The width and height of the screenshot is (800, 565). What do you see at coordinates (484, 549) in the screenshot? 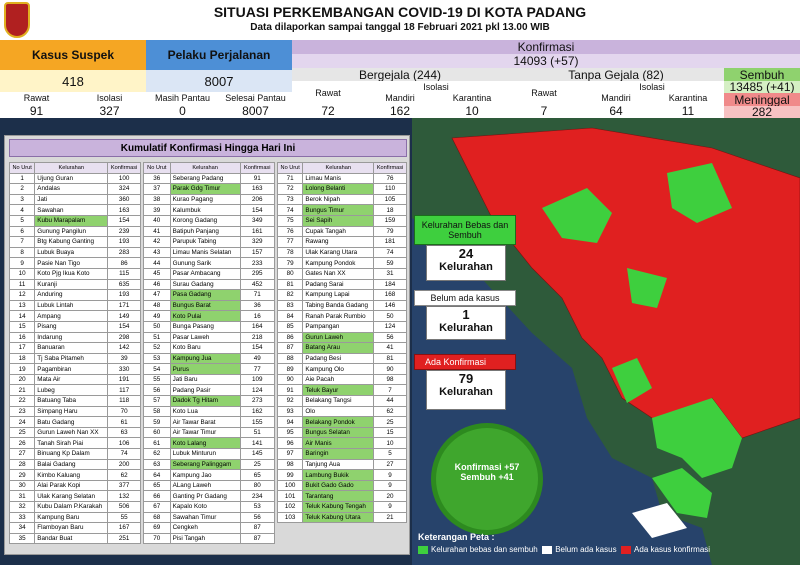
I see `legend-green-label: Kelurahan bebas dan sembuh` at bounding box center [484, 549].